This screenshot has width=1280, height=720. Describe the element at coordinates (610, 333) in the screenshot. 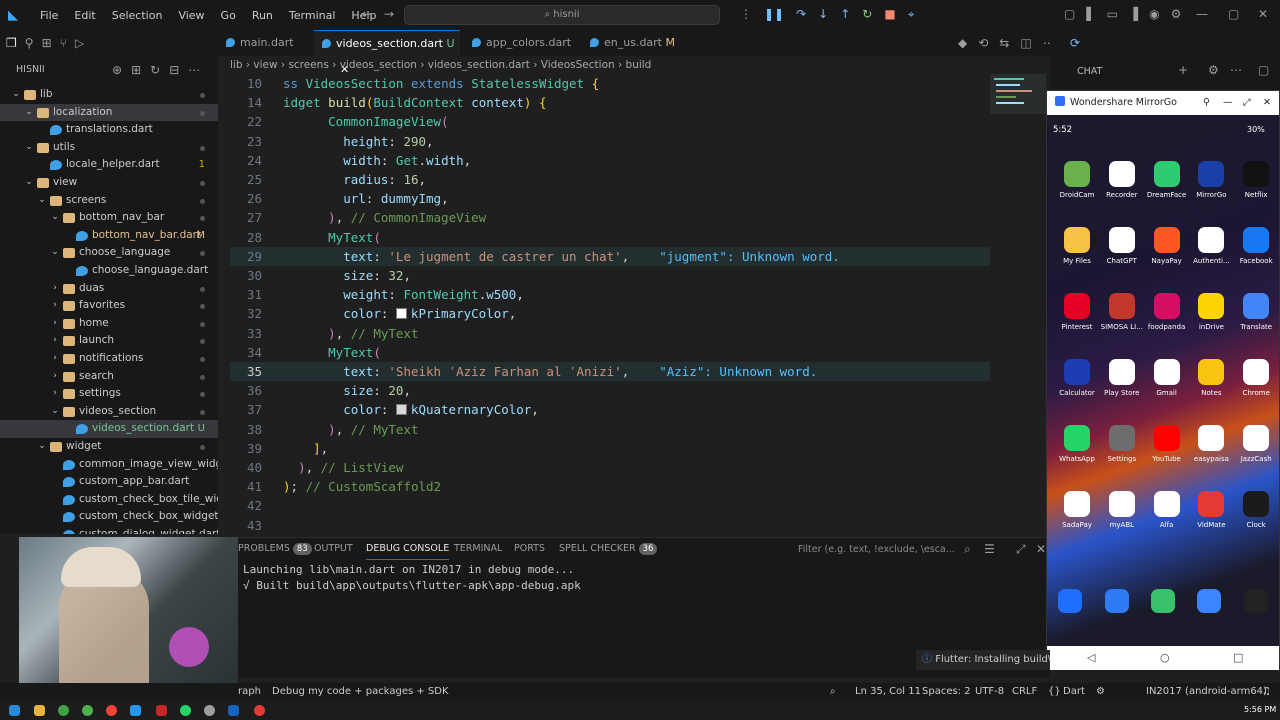

I see `code-line: 33 ), // MyText` at that location.